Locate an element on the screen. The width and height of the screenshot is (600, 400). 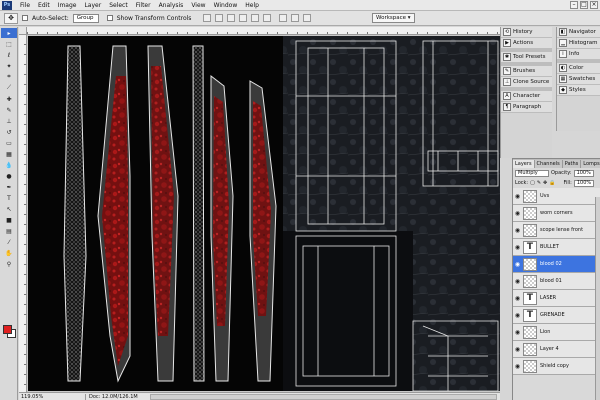
align-right-button is located at coordinates (267, 18).